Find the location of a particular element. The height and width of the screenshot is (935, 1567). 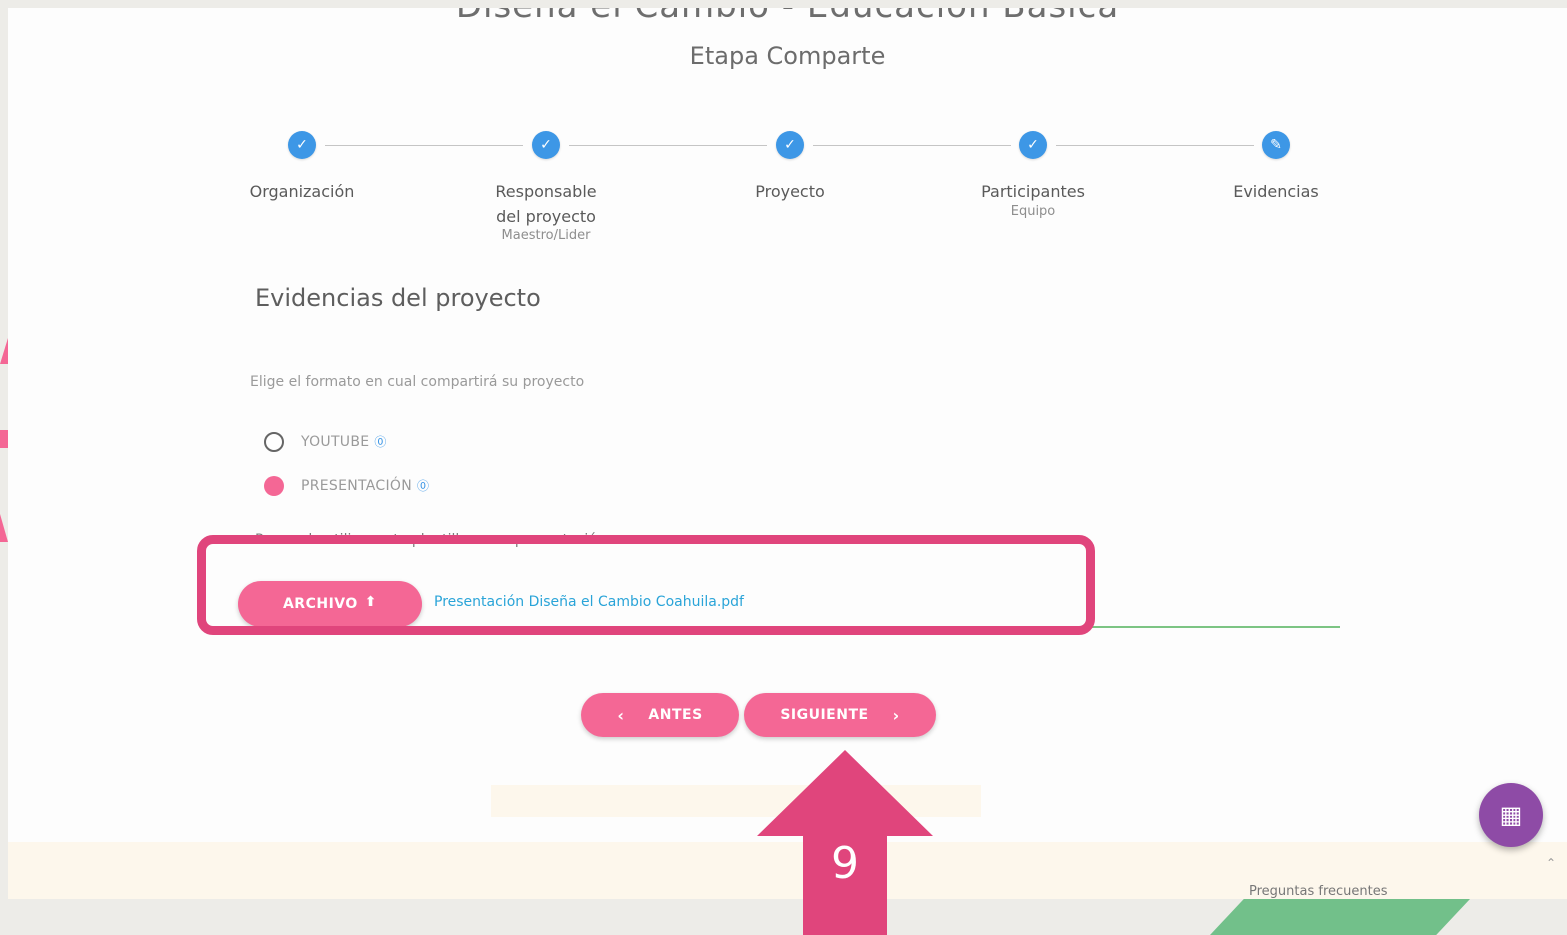

section-title: Evidencias del proyecto is located at coordinates (398, 298).